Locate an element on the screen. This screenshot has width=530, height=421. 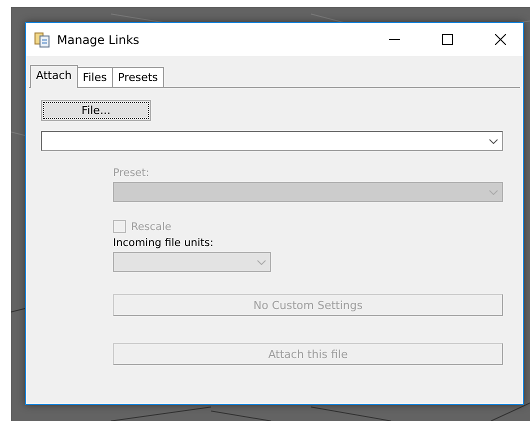
preset-label: Preset: is located at coordinates (131, 173).